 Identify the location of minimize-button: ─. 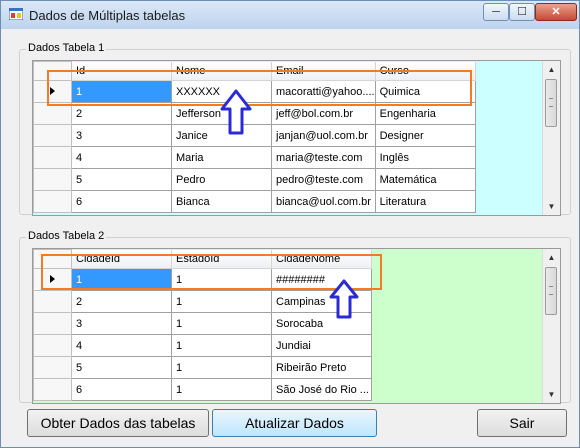
(496, 12).